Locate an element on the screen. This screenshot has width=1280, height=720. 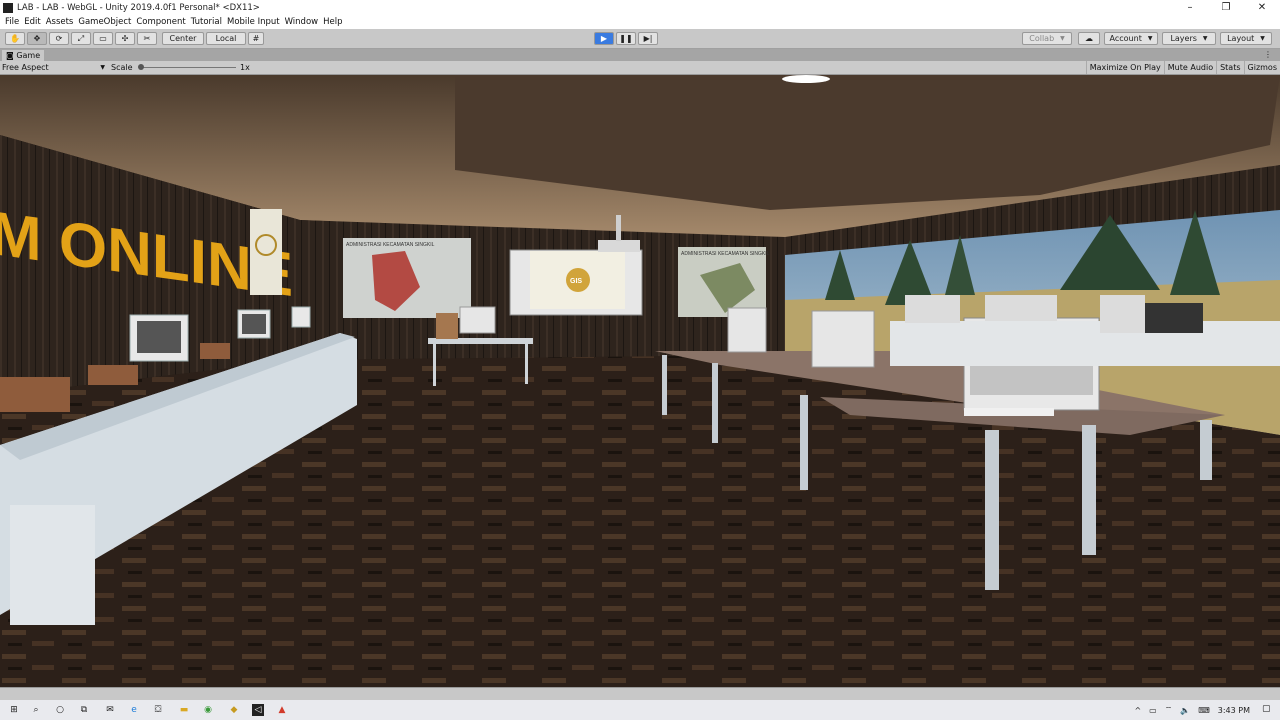
wifi-icon: ⌔ is located at coordinates (1169, 710).